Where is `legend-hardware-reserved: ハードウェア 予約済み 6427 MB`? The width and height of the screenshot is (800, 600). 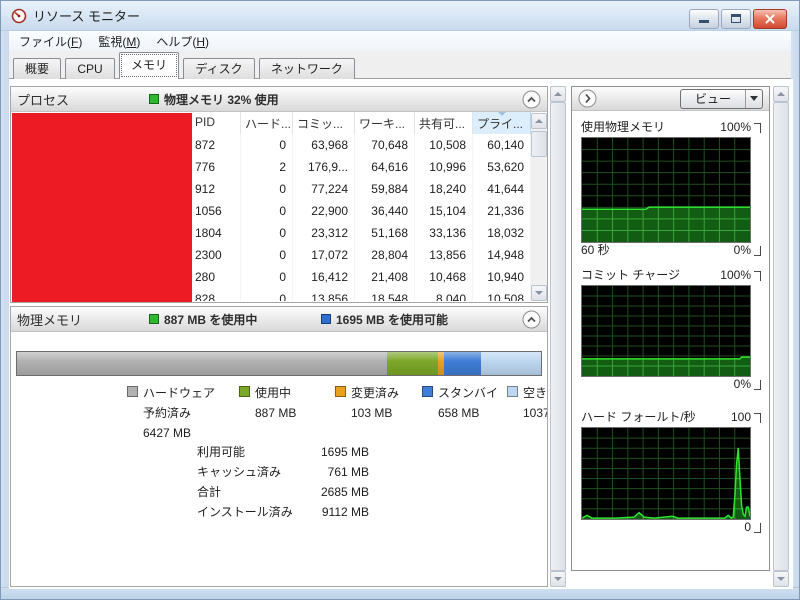
legend-hardware-reserved: ハードウェア 予約済み 6427 MB is located at coordinates (183, 413).